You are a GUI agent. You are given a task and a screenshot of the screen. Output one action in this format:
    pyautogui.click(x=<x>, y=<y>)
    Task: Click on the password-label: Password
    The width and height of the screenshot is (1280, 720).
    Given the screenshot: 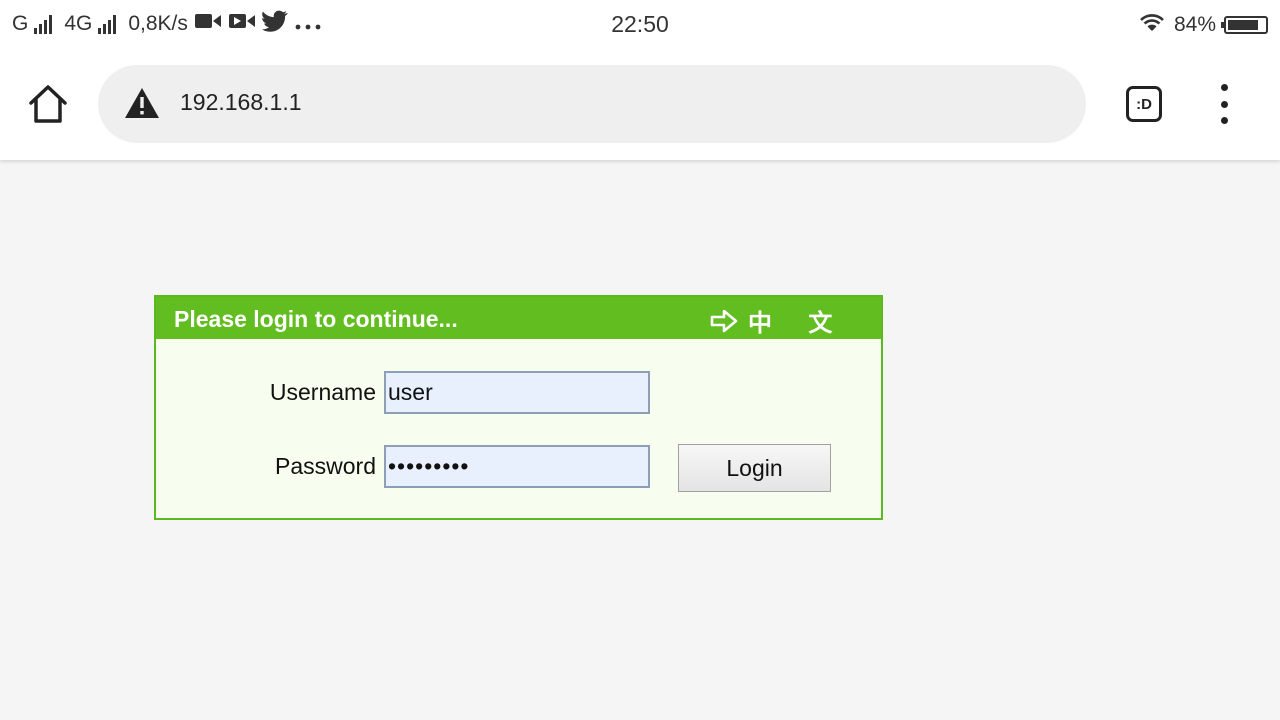 What is the action you would take?
    pyautogui.click(x=325, y=466)
    